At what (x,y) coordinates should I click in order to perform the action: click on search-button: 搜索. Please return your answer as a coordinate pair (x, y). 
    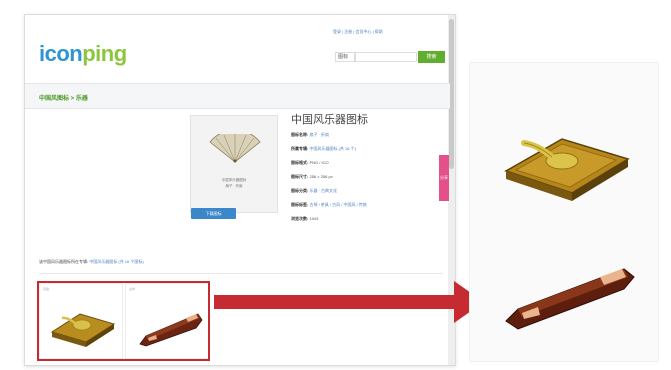
    Looking at the image, I should click on (431, 57).